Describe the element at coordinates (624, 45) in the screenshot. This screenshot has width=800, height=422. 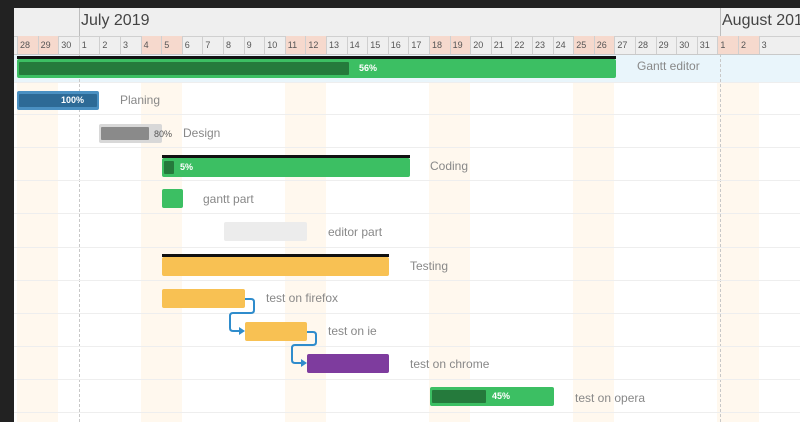
I see `day-cell: 27` at that location.